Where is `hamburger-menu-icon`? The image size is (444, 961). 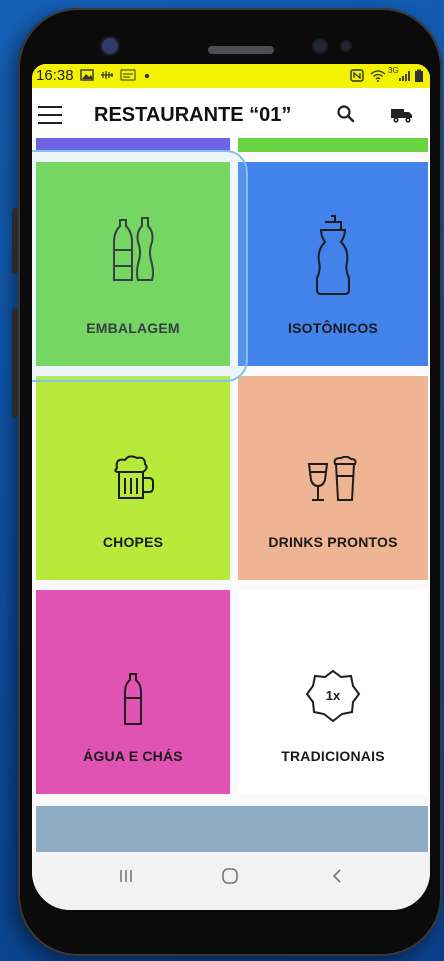
hamburger-menu-icon is located at coordinates (50, 115).